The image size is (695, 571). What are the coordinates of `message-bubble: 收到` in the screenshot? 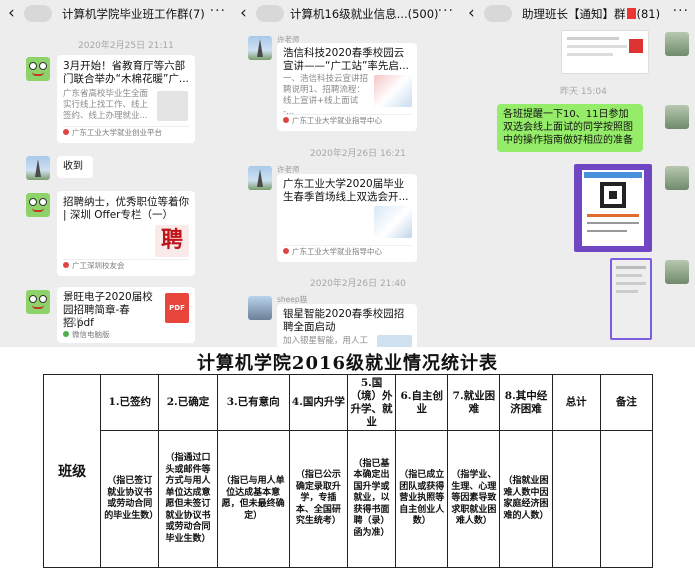 It's located at (75, 167).